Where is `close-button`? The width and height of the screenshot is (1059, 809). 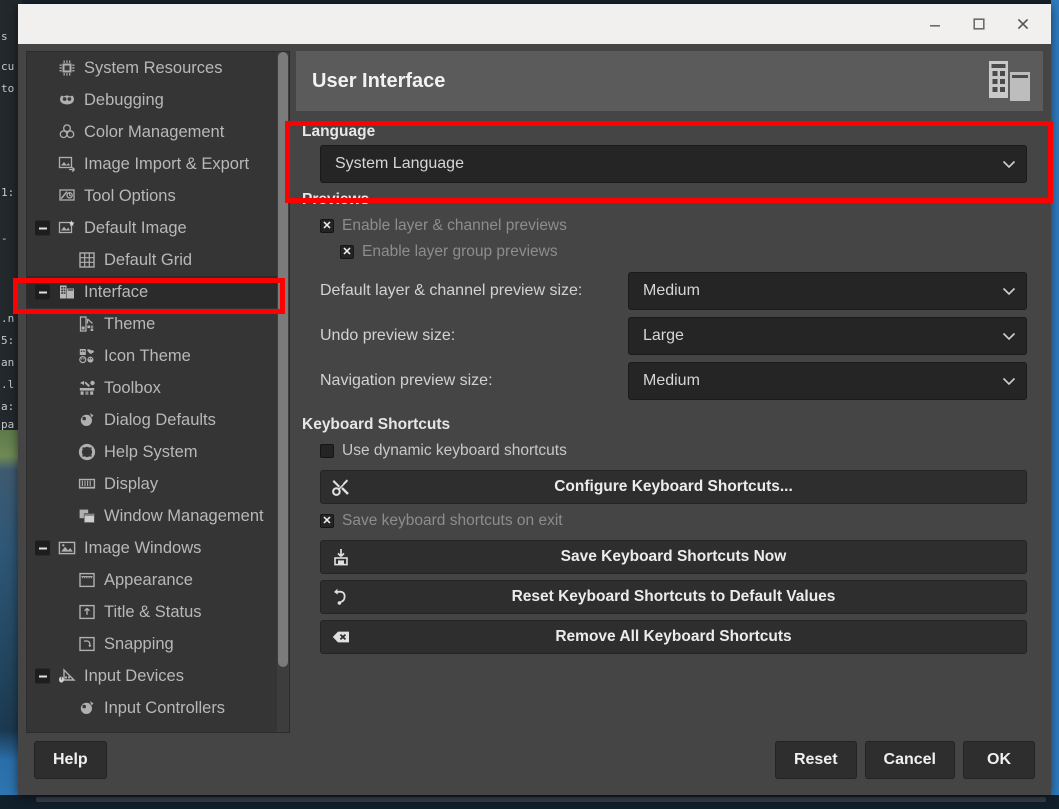
close-button is located at coordinates (1023, 24).